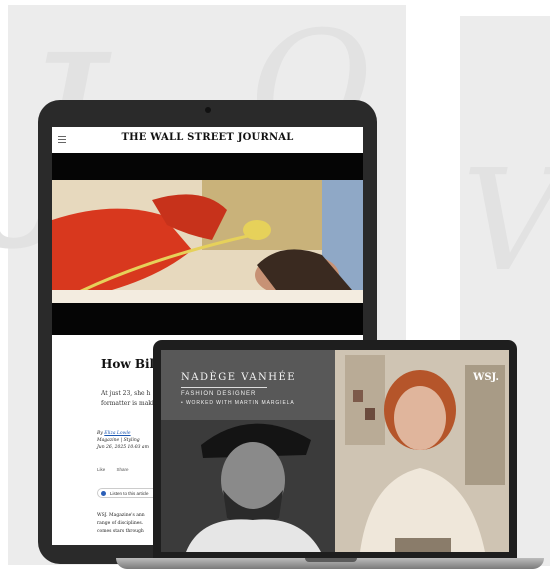  What do you see at coordinates (117, 433) in the screenshot?
I see `author-link: Eliza Lowle` at bounding box center [117, 433].